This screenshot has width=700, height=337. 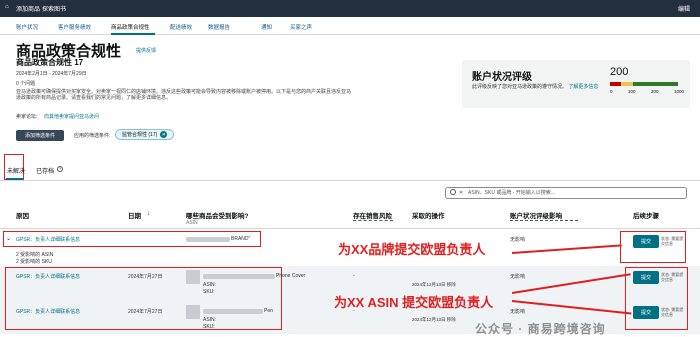 I want to click on flagged-count: 0 个问题, so click(x=26, y=84).